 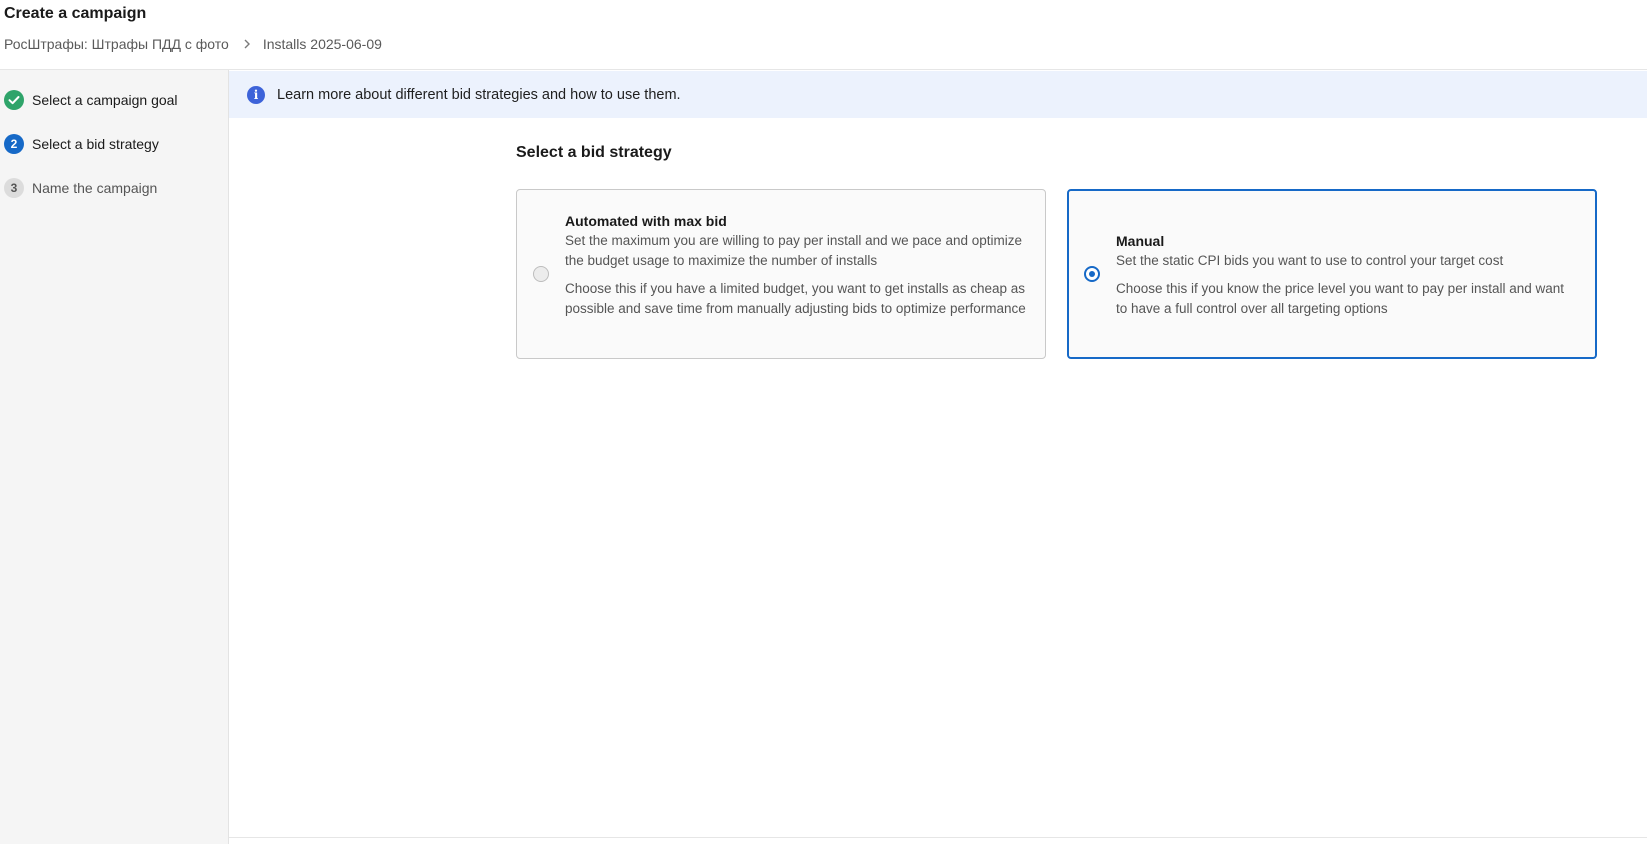 I want to click on breadcrumb-campaign: Installs 2025-06-09, so click(x=322, y=44).